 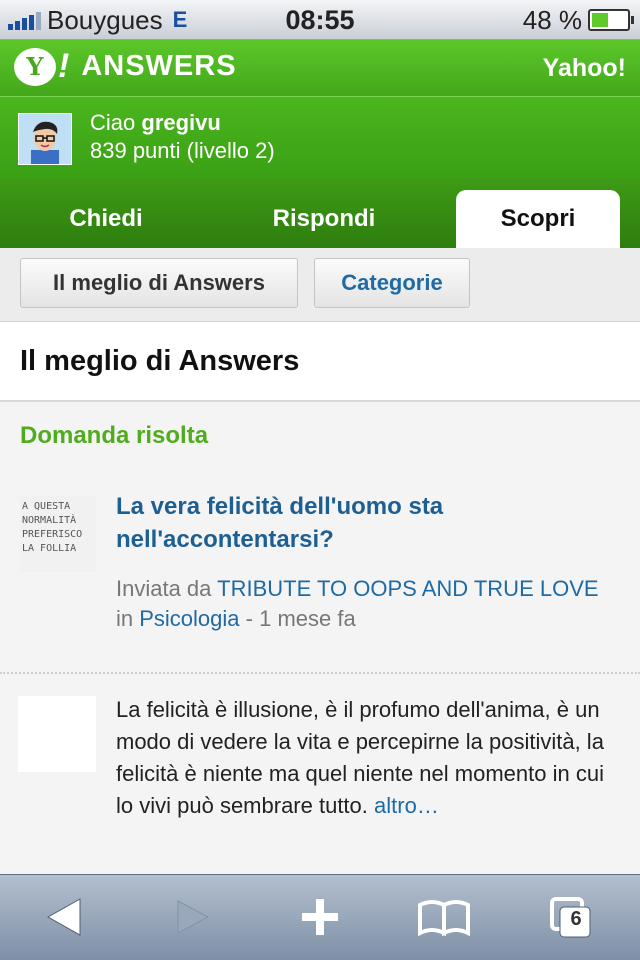 What do you see at coordinates (444, 917) in the screenshot?
I see `book-icon` at bounding box center [444, 917].